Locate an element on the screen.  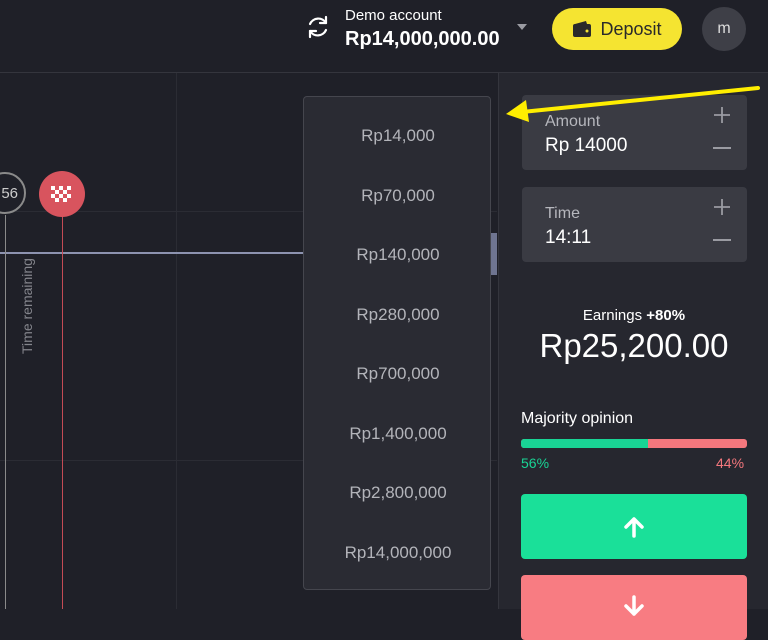
annotation-arrow-icon is located at coordinates (633, 104).